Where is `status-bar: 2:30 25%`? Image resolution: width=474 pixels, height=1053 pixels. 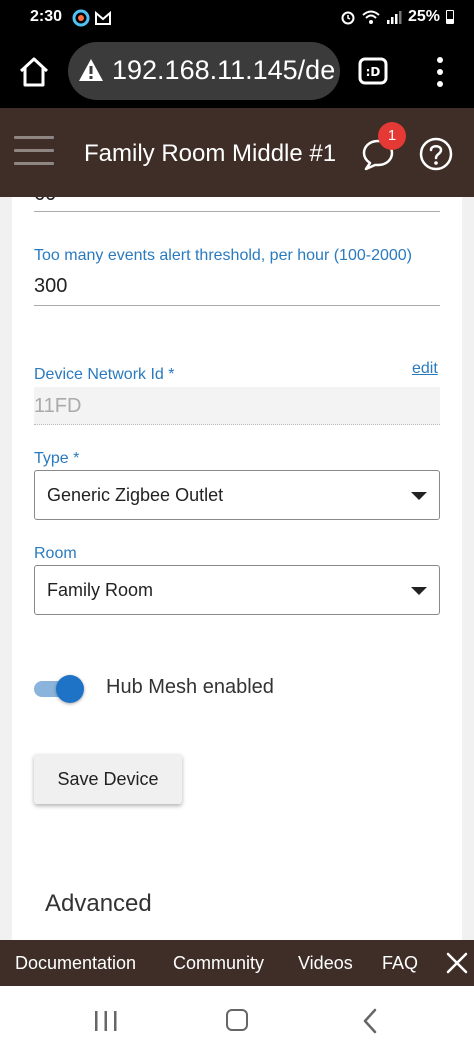
status-bar: 2:30 25% is located at coordinates (237, 18).